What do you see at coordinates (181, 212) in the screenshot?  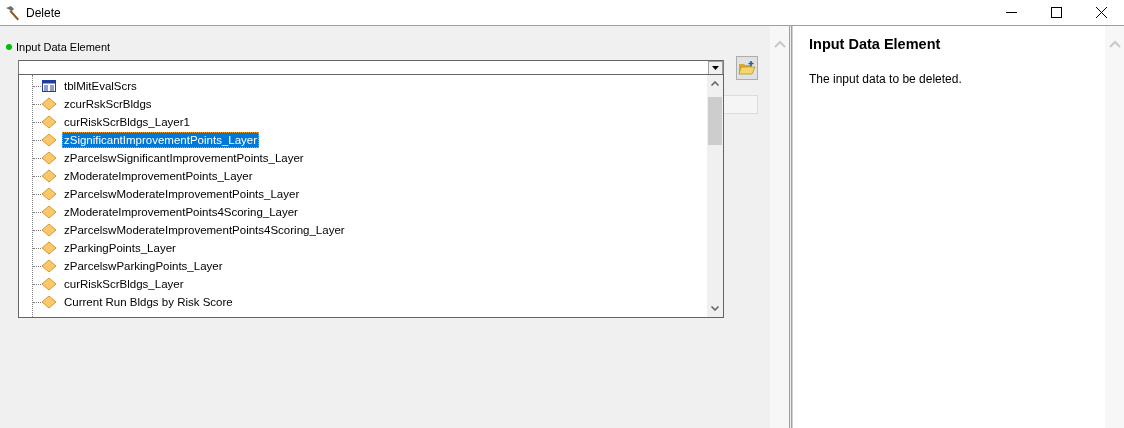 I see `list-item: zModerateImprovementPoints4Scoring_Layer` at bounding box center [181, 212].